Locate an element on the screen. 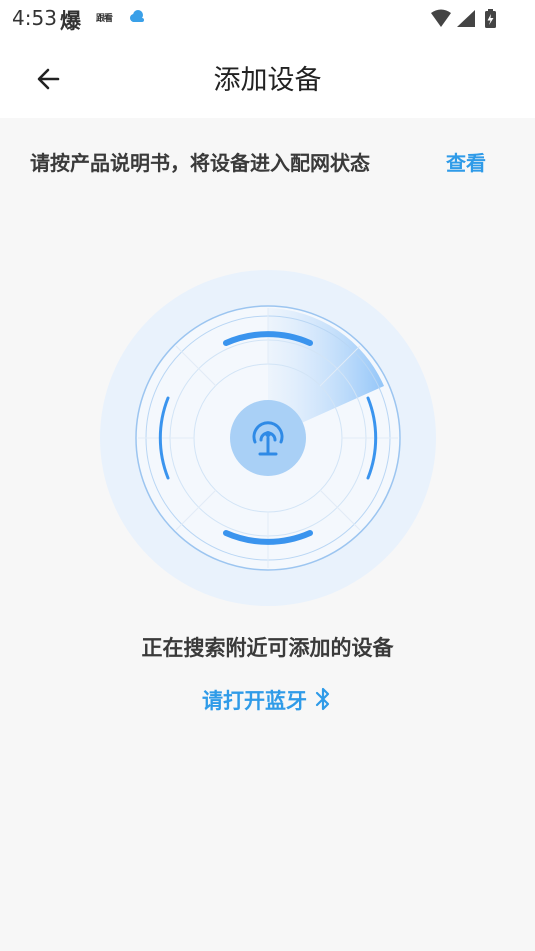 The height and width of the screenshot is (951, 535). news-notification-icon: 跟看 is located at coordinates (104, 19).